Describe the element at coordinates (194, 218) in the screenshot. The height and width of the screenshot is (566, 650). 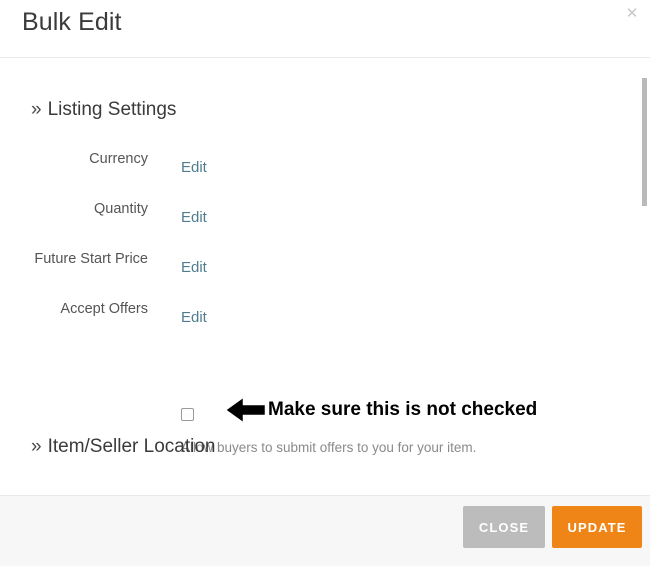
I see `edit-link-quantity: Edit` at that location.